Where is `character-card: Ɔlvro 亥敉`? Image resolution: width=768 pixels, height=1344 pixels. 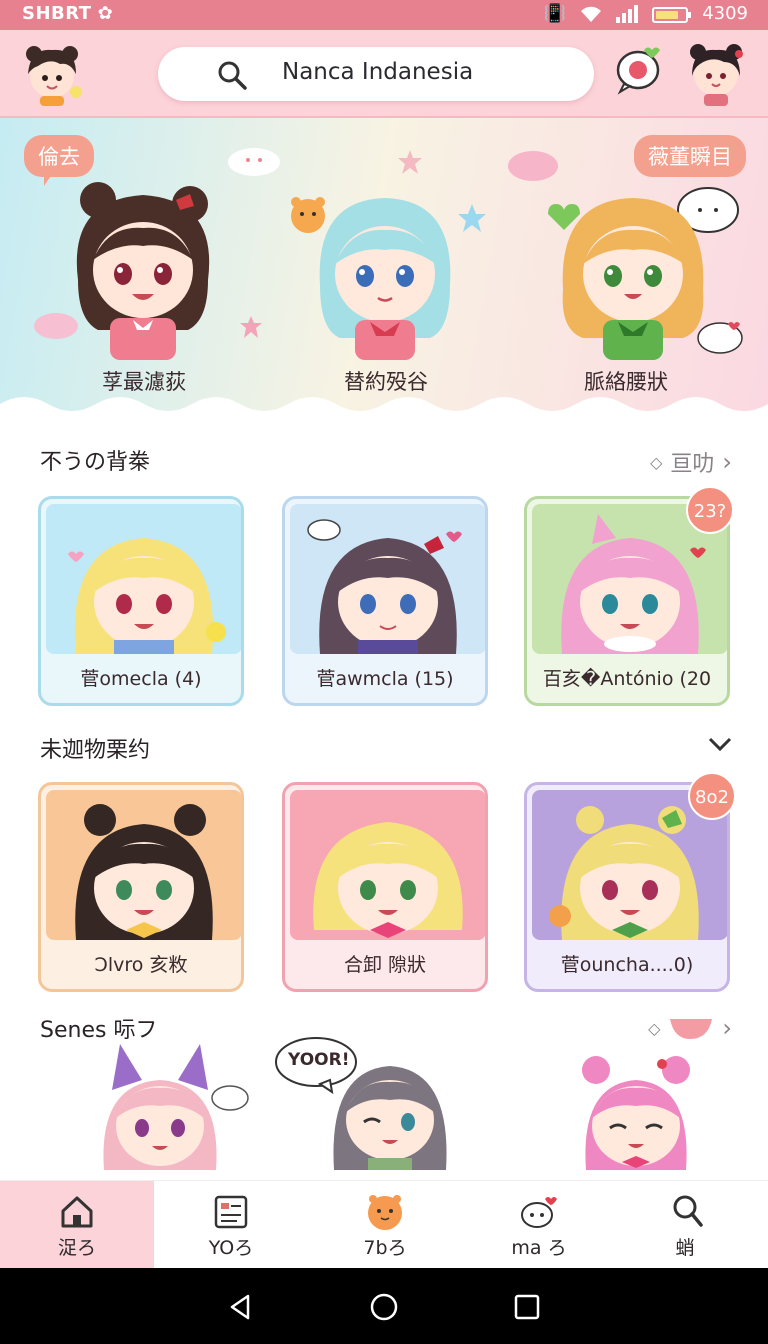 character-card: Ɔlvro 亥敉 is located at coordinates (141, 887).